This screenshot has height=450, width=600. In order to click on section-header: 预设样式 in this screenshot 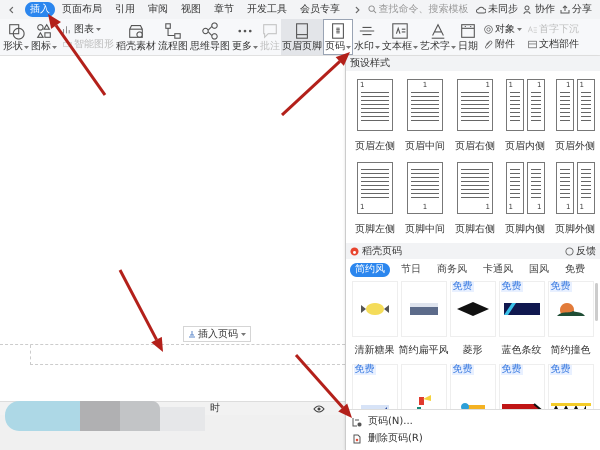, I will do `click(473, 63)`.